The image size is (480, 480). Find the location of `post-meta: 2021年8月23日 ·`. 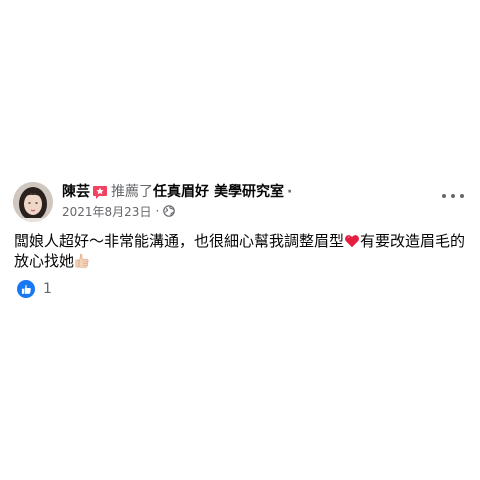

post-meta: 2021年8月23日 · is located at coordinates (119, 211).